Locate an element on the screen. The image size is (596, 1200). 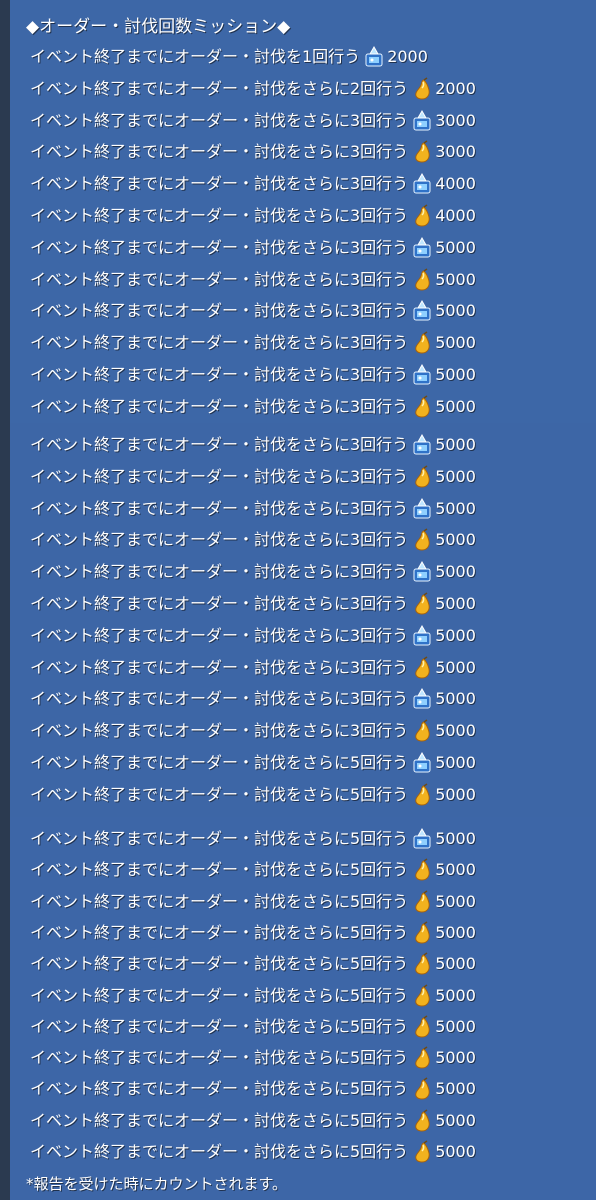
panel-border-left is located at coordinates (5, 211).